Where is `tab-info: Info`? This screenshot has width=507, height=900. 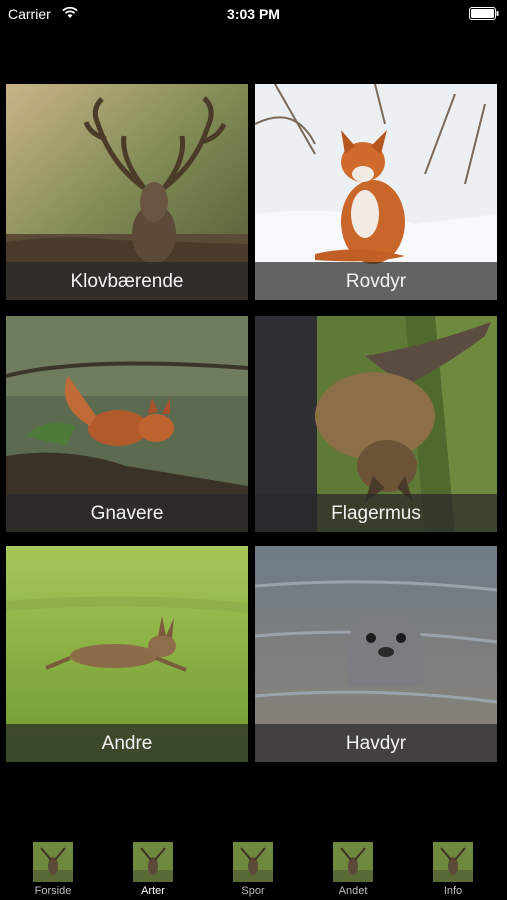 tab-info: Info is located at coordinates (453, 870).